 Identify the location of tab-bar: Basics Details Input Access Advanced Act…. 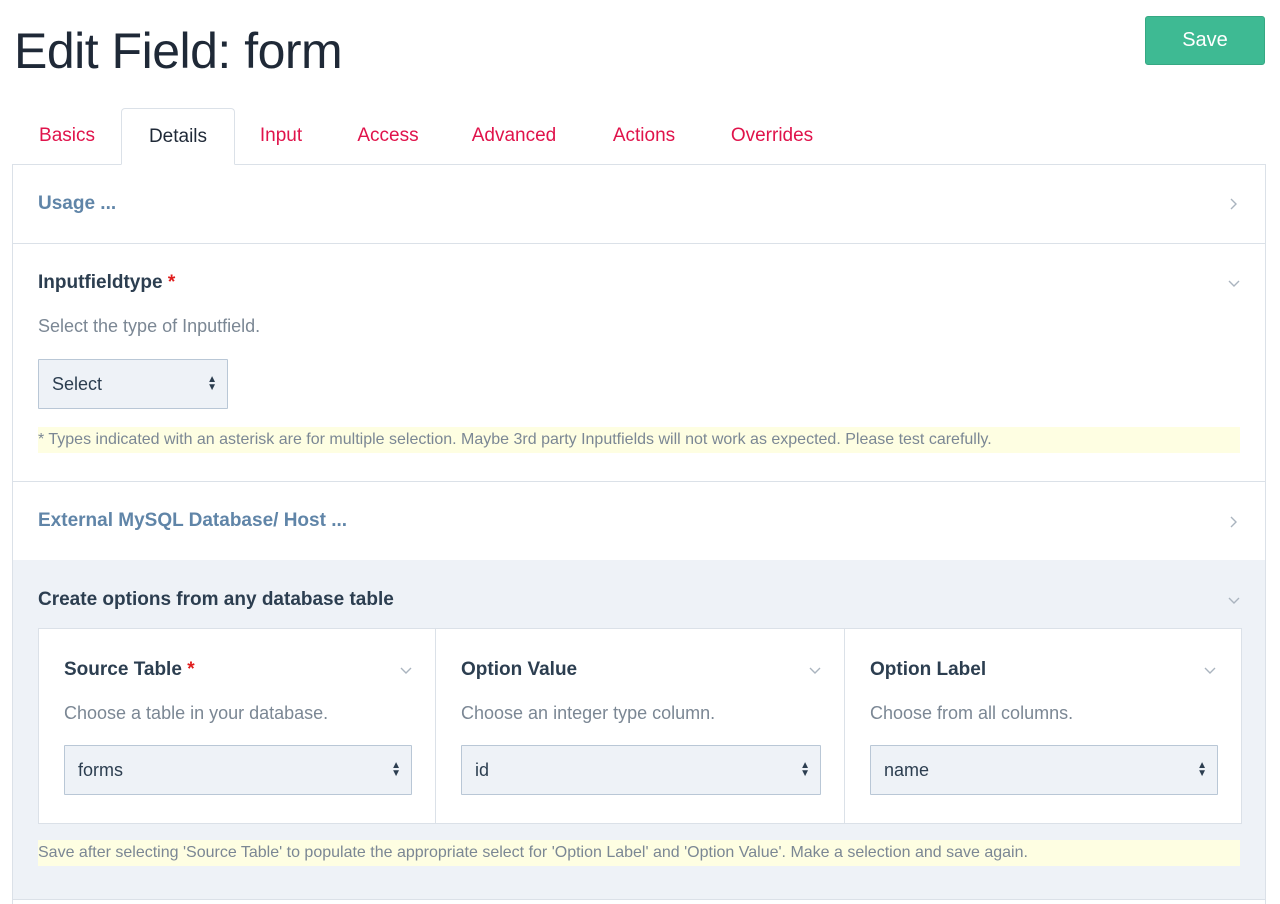
(639, 136).